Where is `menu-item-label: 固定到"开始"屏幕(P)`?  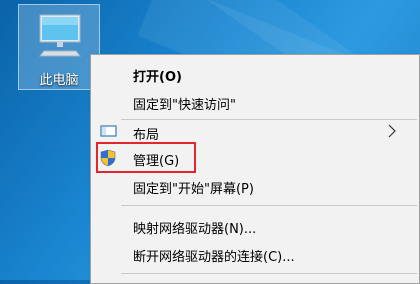 menu-item-label: 固定到"开始"屏幕(P) is located at coordinates (193, 189).